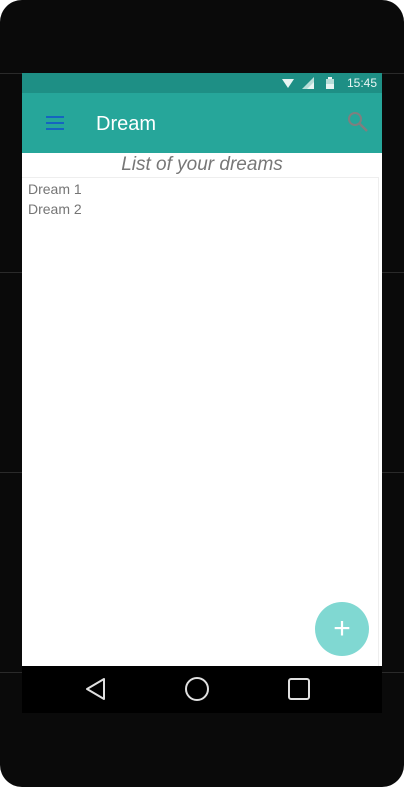  What do you see at coordinates (96, 689) in the screenshot?
I see `back-icon` at bounding box center [96, 689].